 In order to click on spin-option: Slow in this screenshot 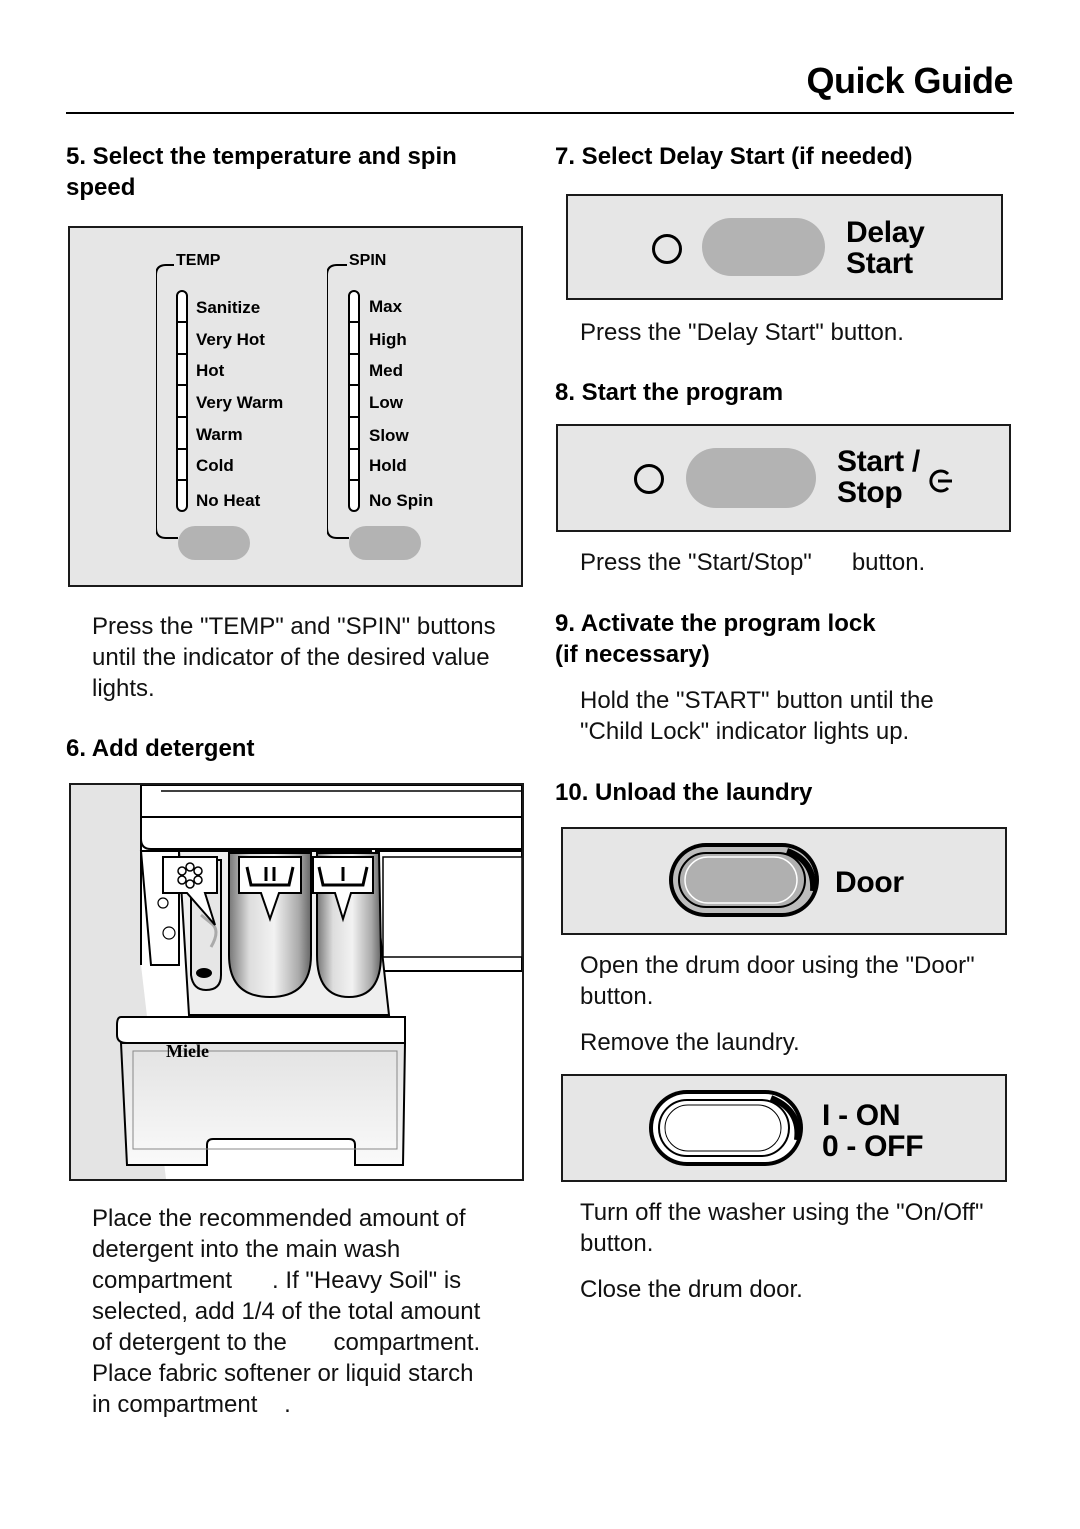, I will do `click(389, 435)`.